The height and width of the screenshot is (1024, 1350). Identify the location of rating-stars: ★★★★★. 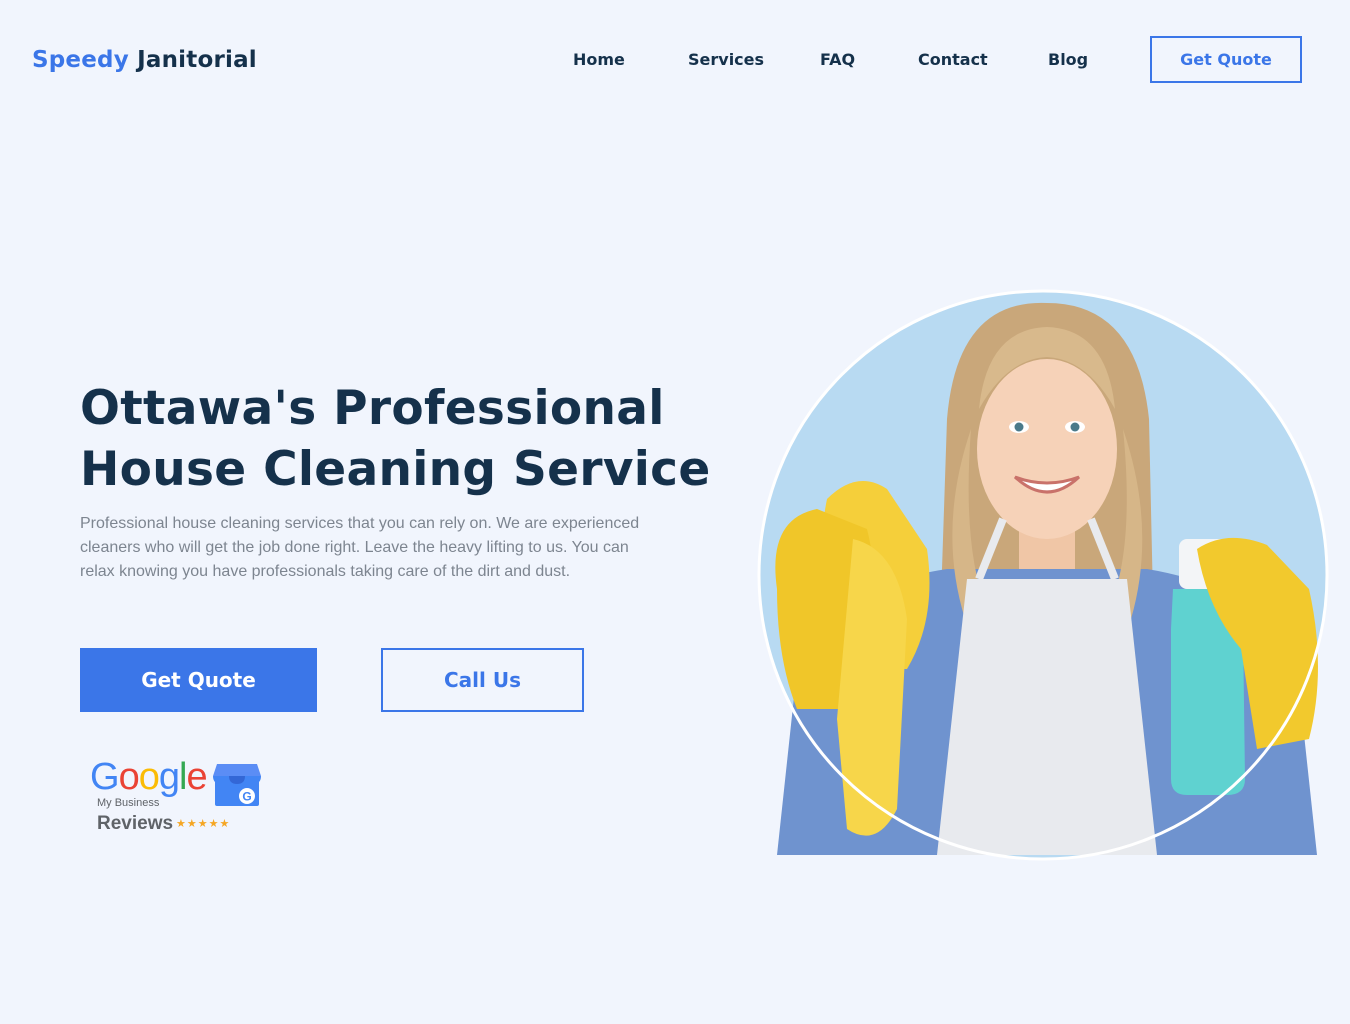
(203, 823).